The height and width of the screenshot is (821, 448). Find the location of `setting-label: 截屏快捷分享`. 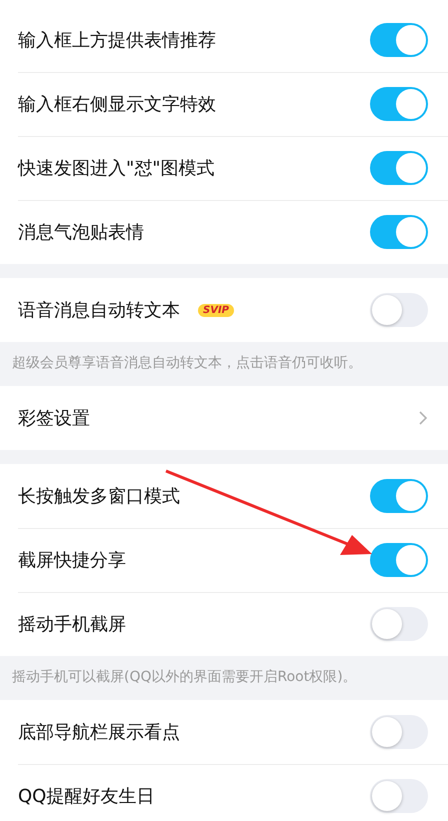

setting-label: 截屏快捷分享 is located at coordinates (72, 560).